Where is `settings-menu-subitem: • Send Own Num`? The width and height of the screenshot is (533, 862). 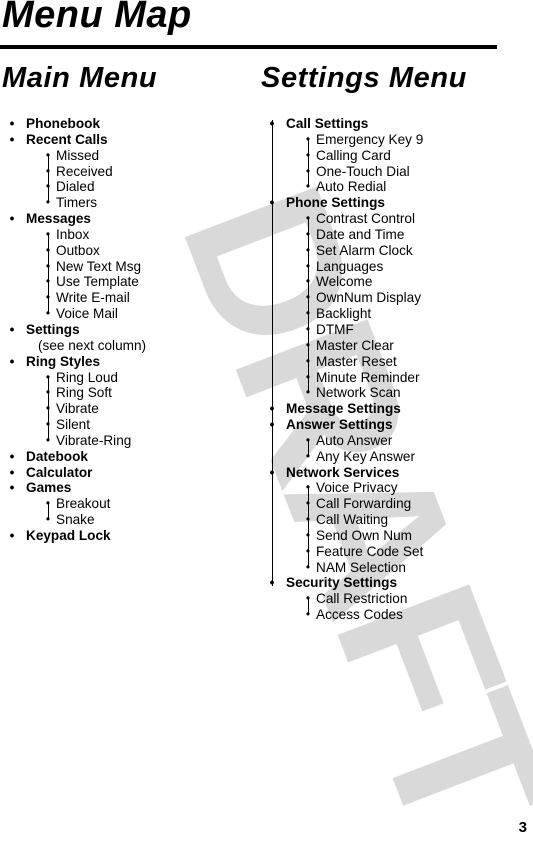 settings-menu-subitem: • Send Own Num is located at coordinates (354, 536).